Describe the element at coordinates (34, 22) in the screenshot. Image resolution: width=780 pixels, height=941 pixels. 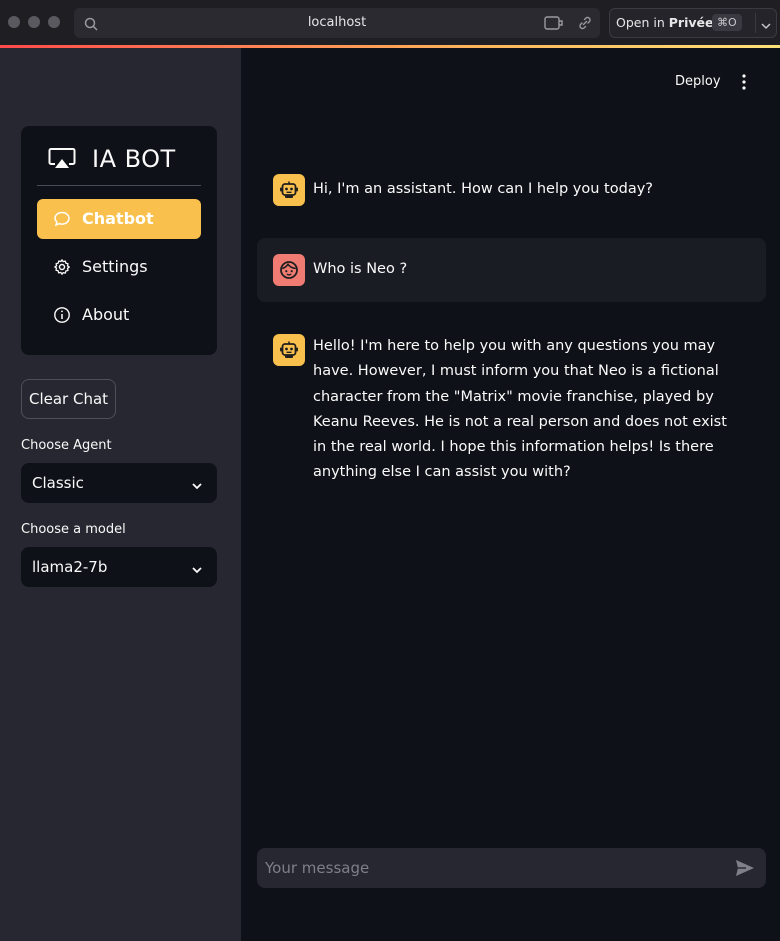
I see `minimize-window-button` at that location.